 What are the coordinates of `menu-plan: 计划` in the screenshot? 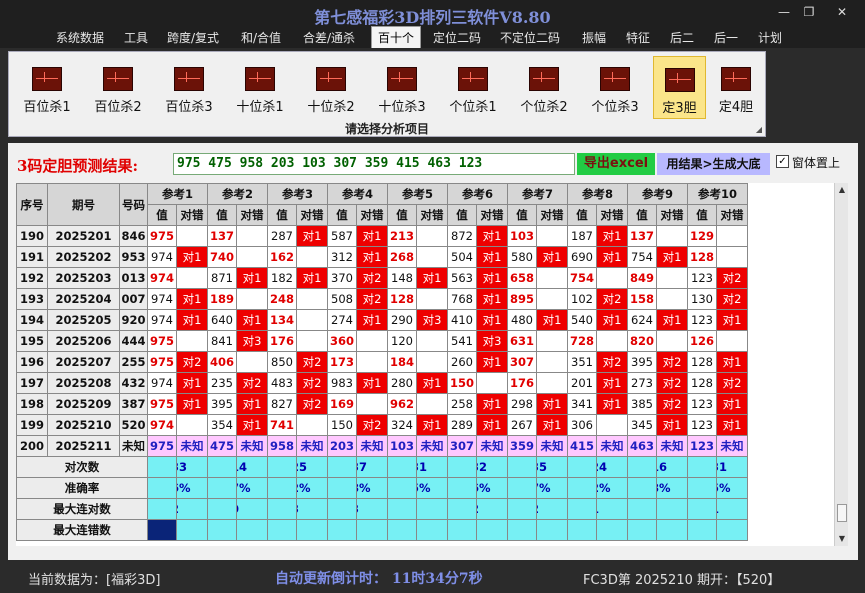 It's located at (770, 37).